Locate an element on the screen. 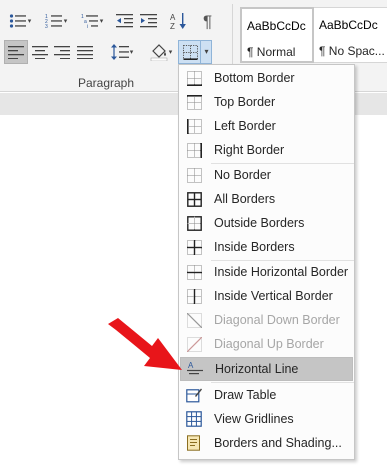 This screenshot has height=465, width=387. decrease-indent-icon is located at coordinates (124, 21).